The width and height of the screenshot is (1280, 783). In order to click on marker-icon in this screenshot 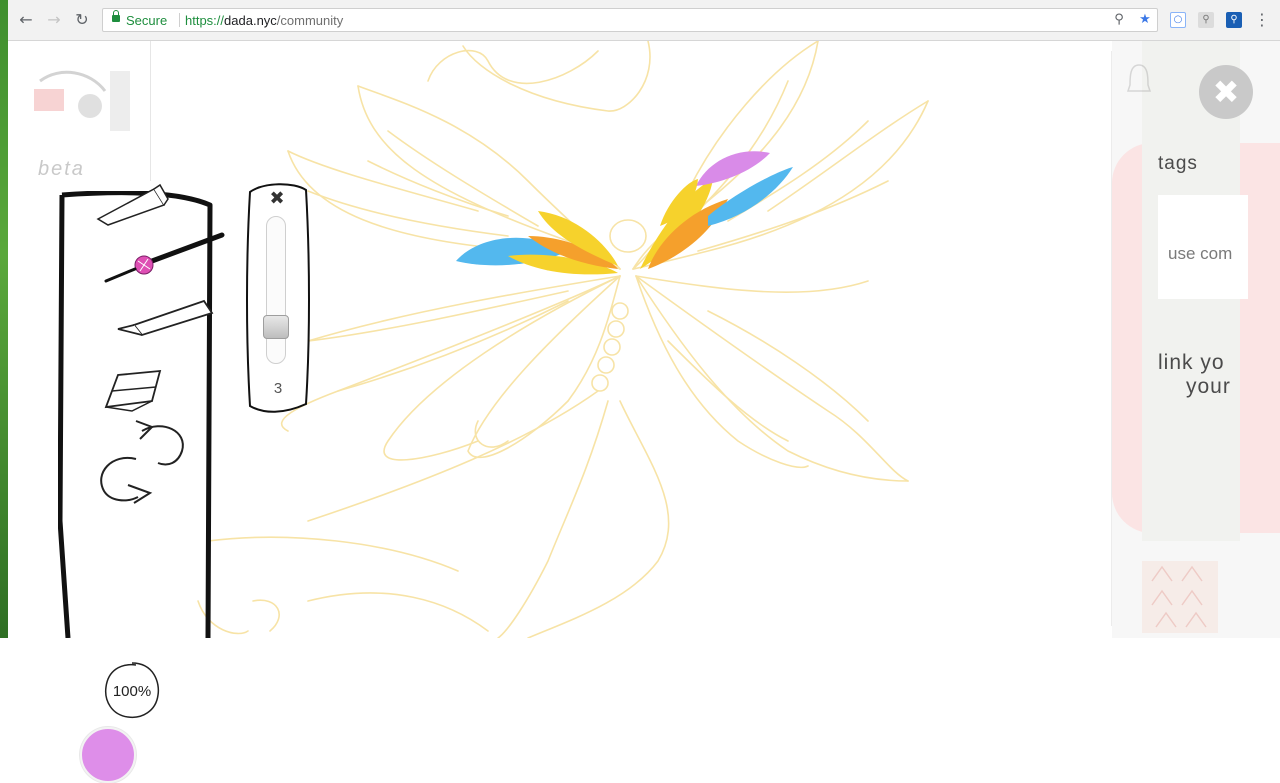, I will do `click(165, 318)`.